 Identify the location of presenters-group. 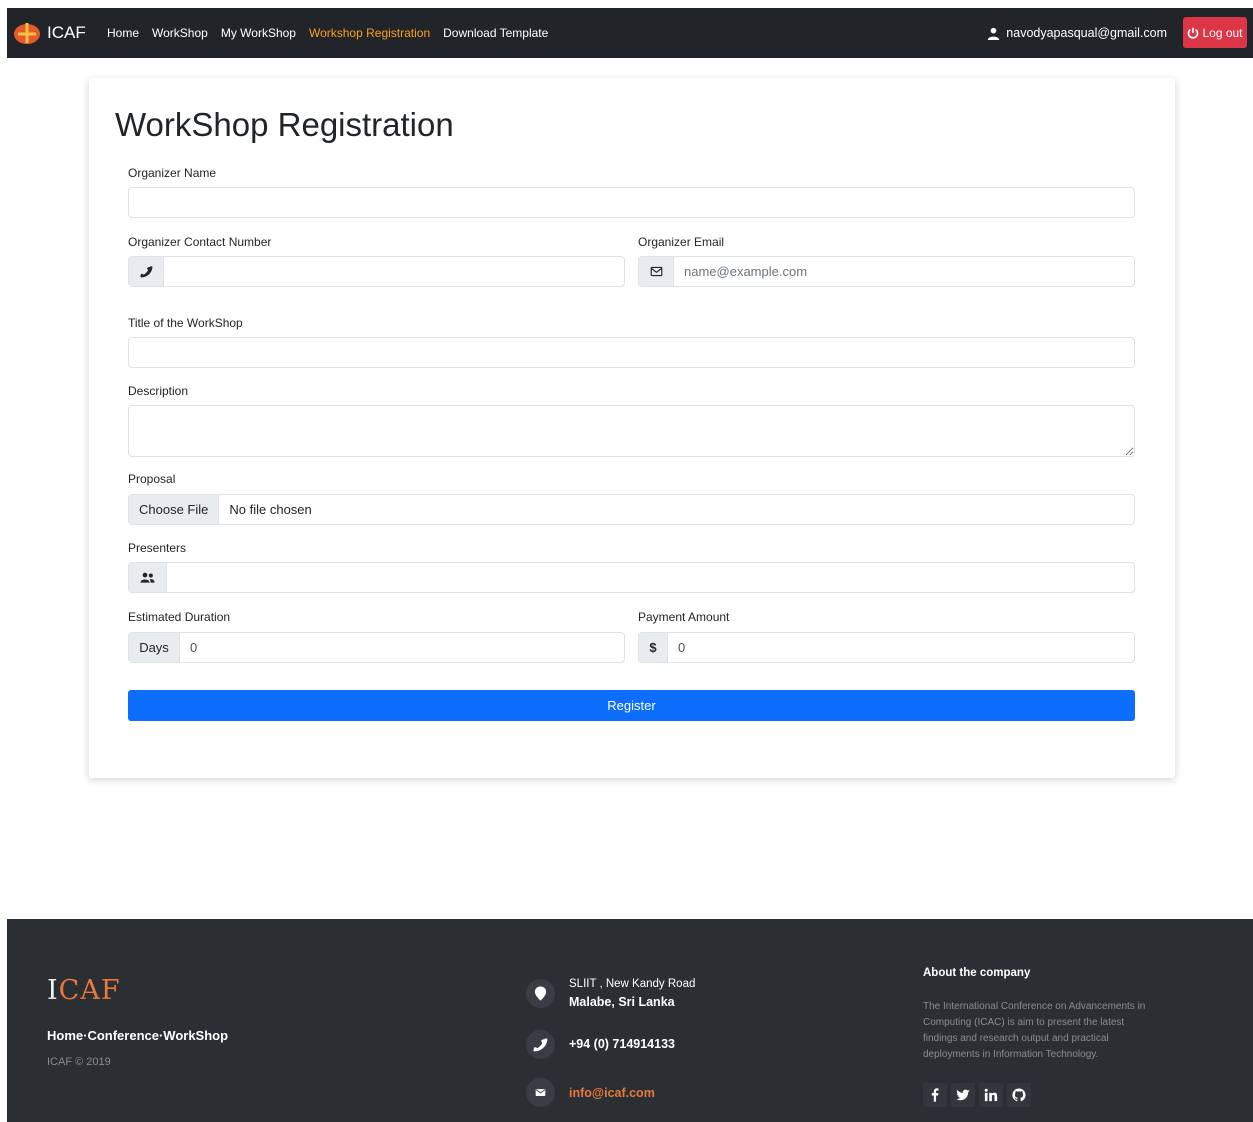
(631, 577).